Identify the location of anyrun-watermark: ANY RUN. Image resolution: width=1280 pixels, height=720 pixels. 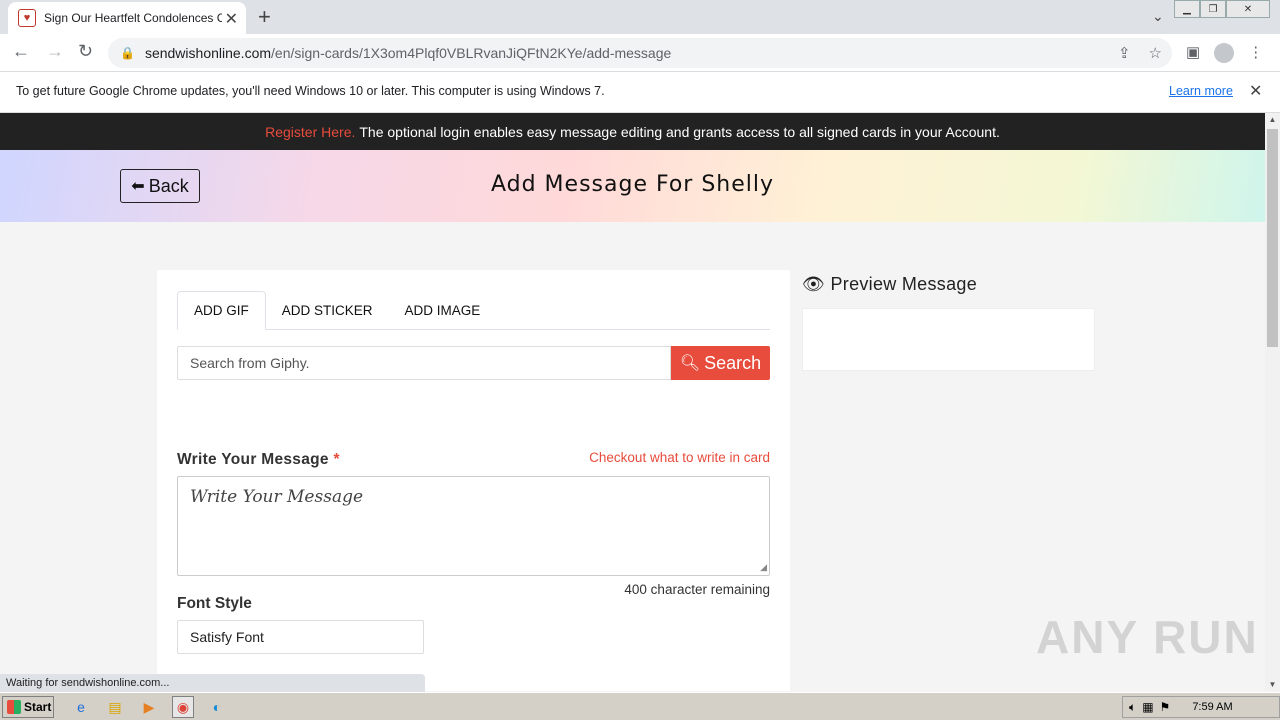
(1147, 637).